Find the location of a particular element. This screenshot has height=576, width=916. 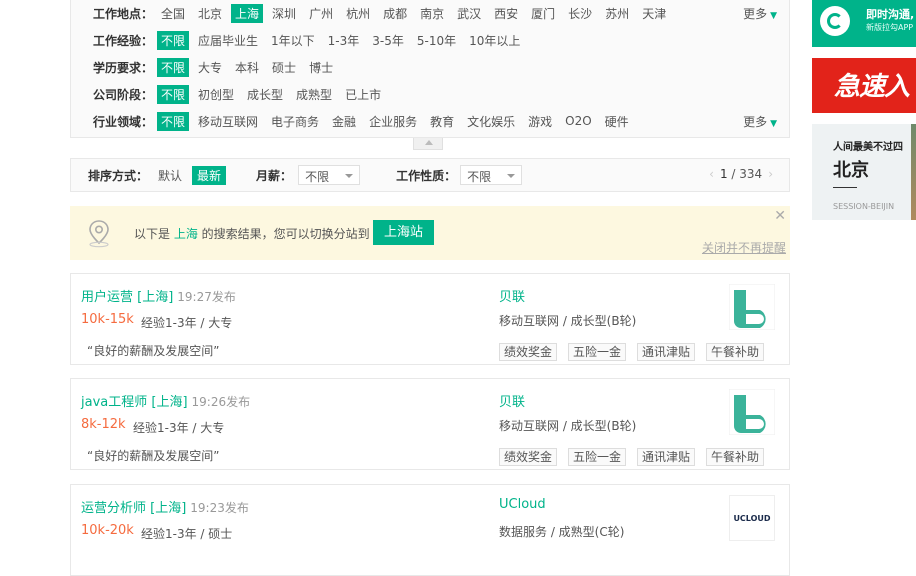

company-logo: UCLOUD is located at coordinates (752, 518).